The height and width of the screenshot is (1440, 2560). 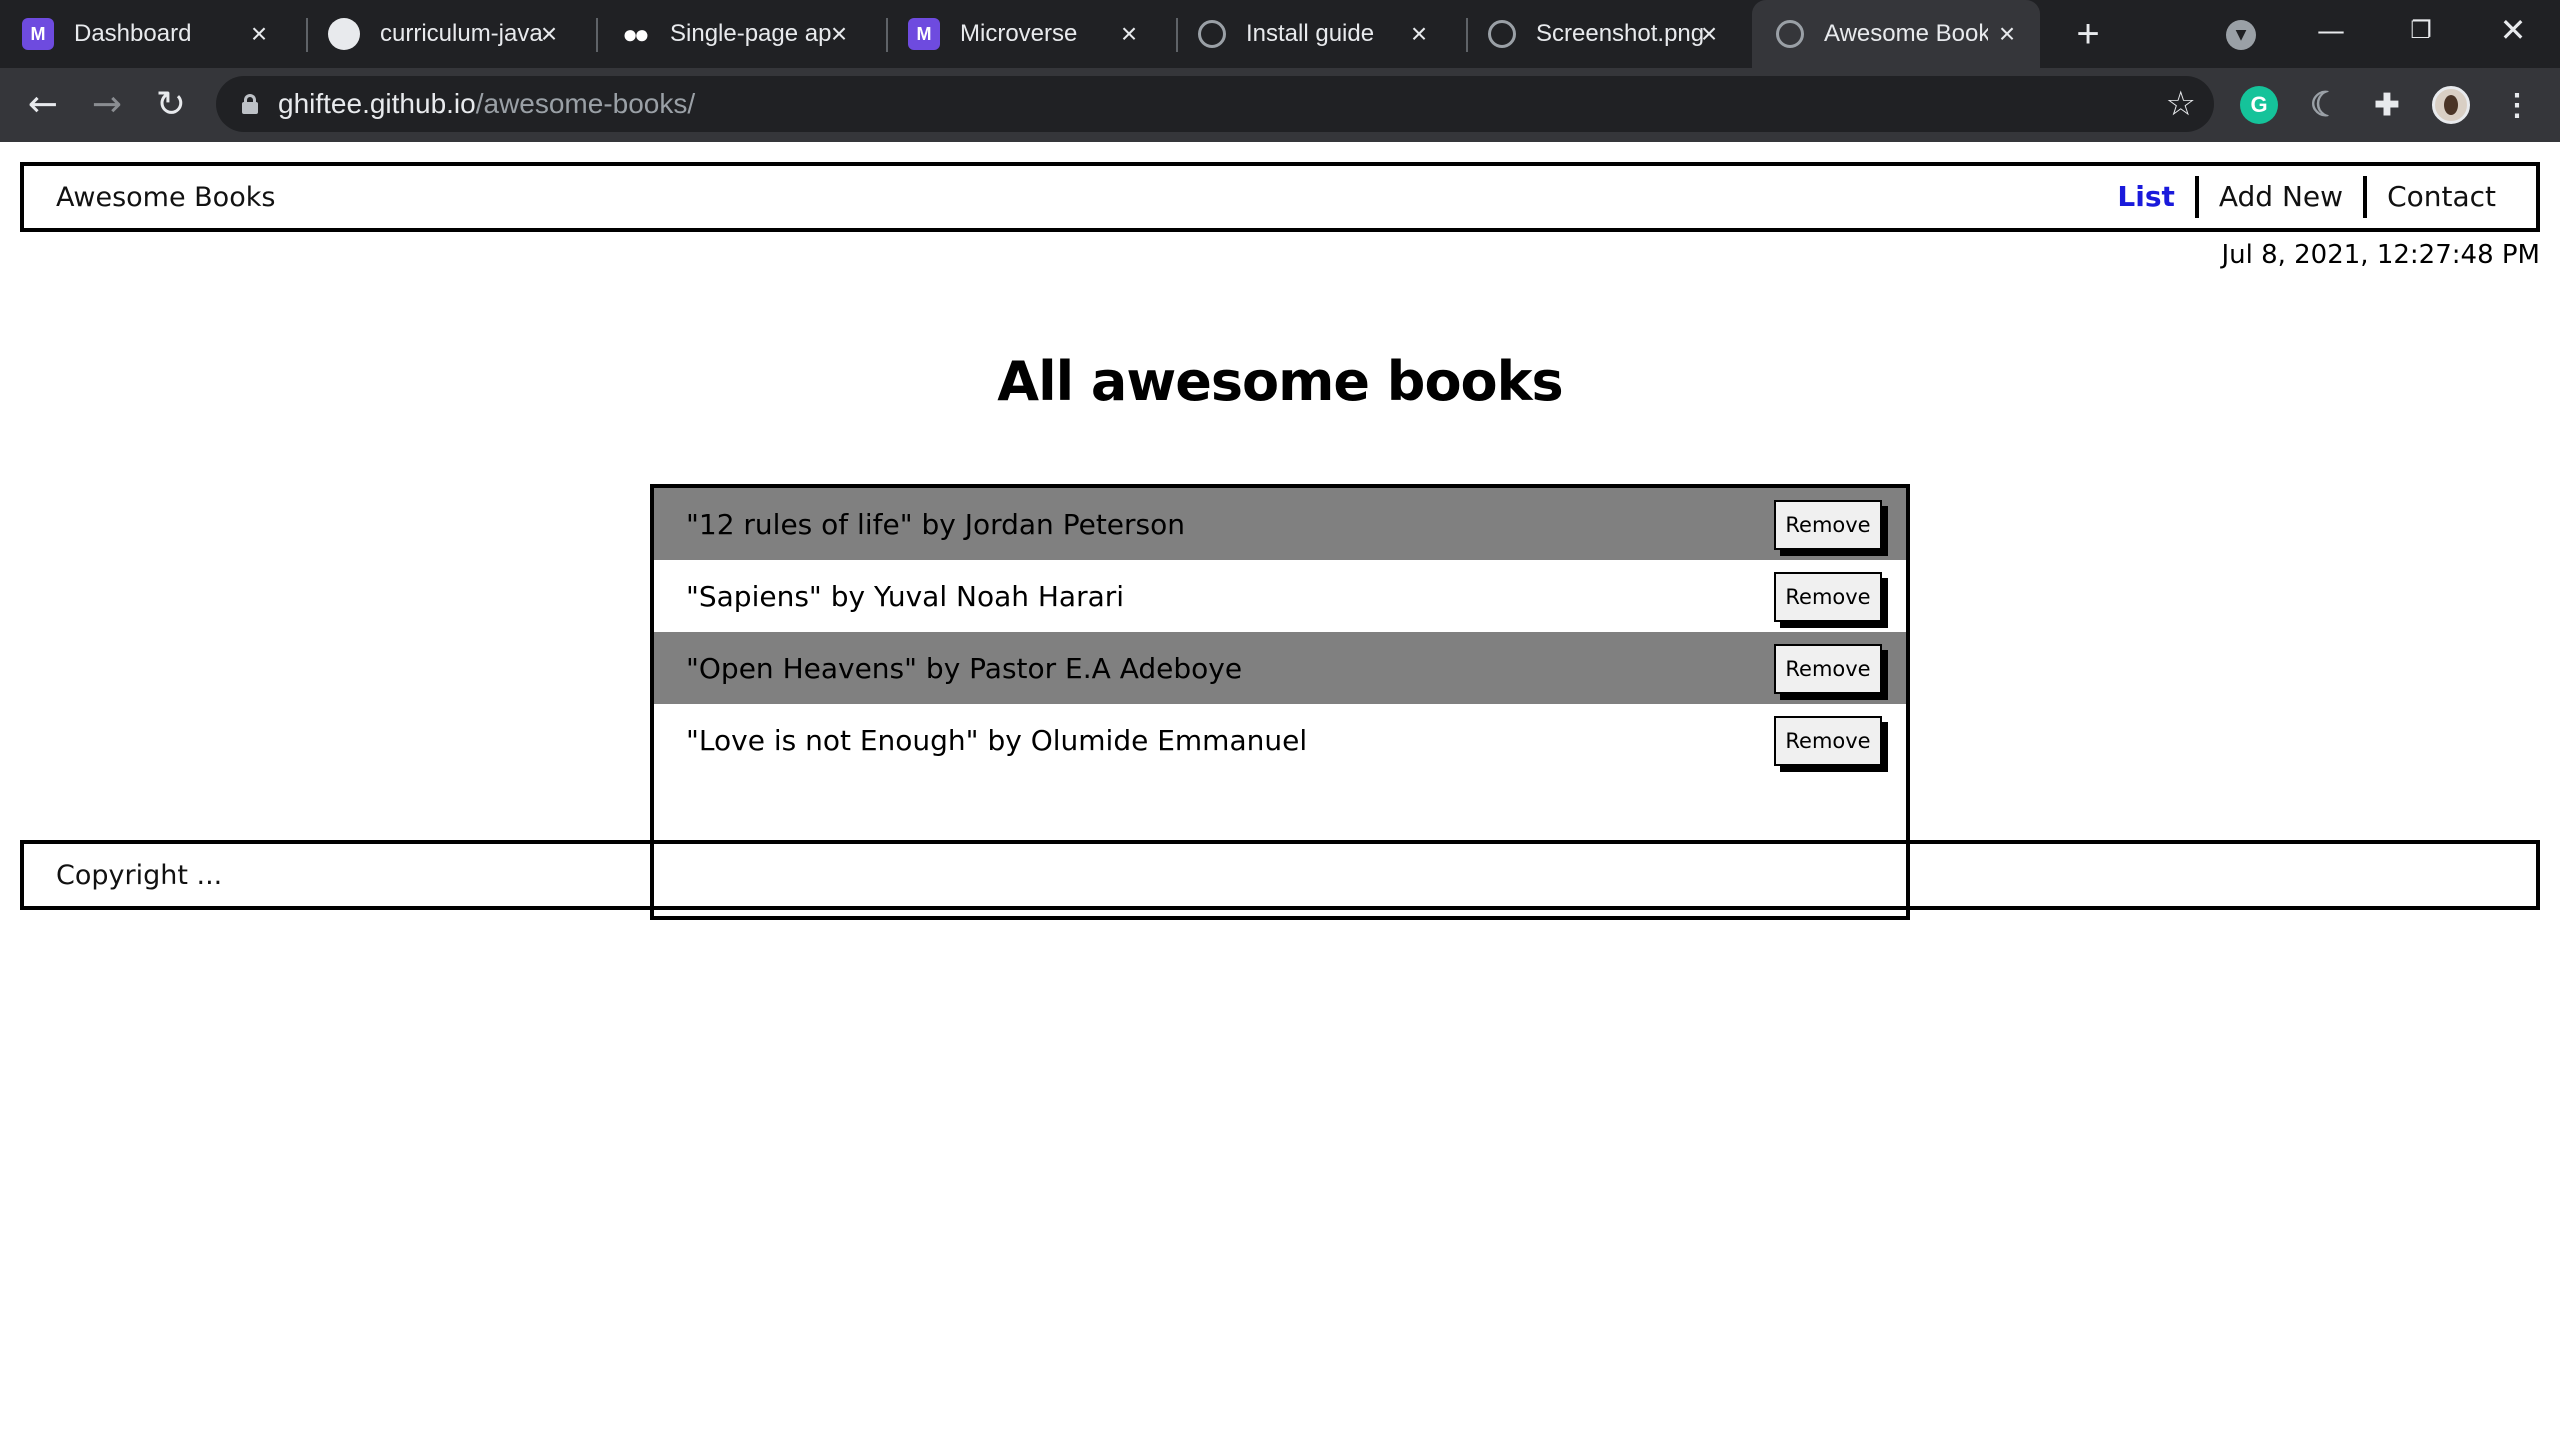 What do you see at coordinates (1310, 33) in the screenshot?
I see `tab-label: Install guide` at bounding box center [1310, 33].